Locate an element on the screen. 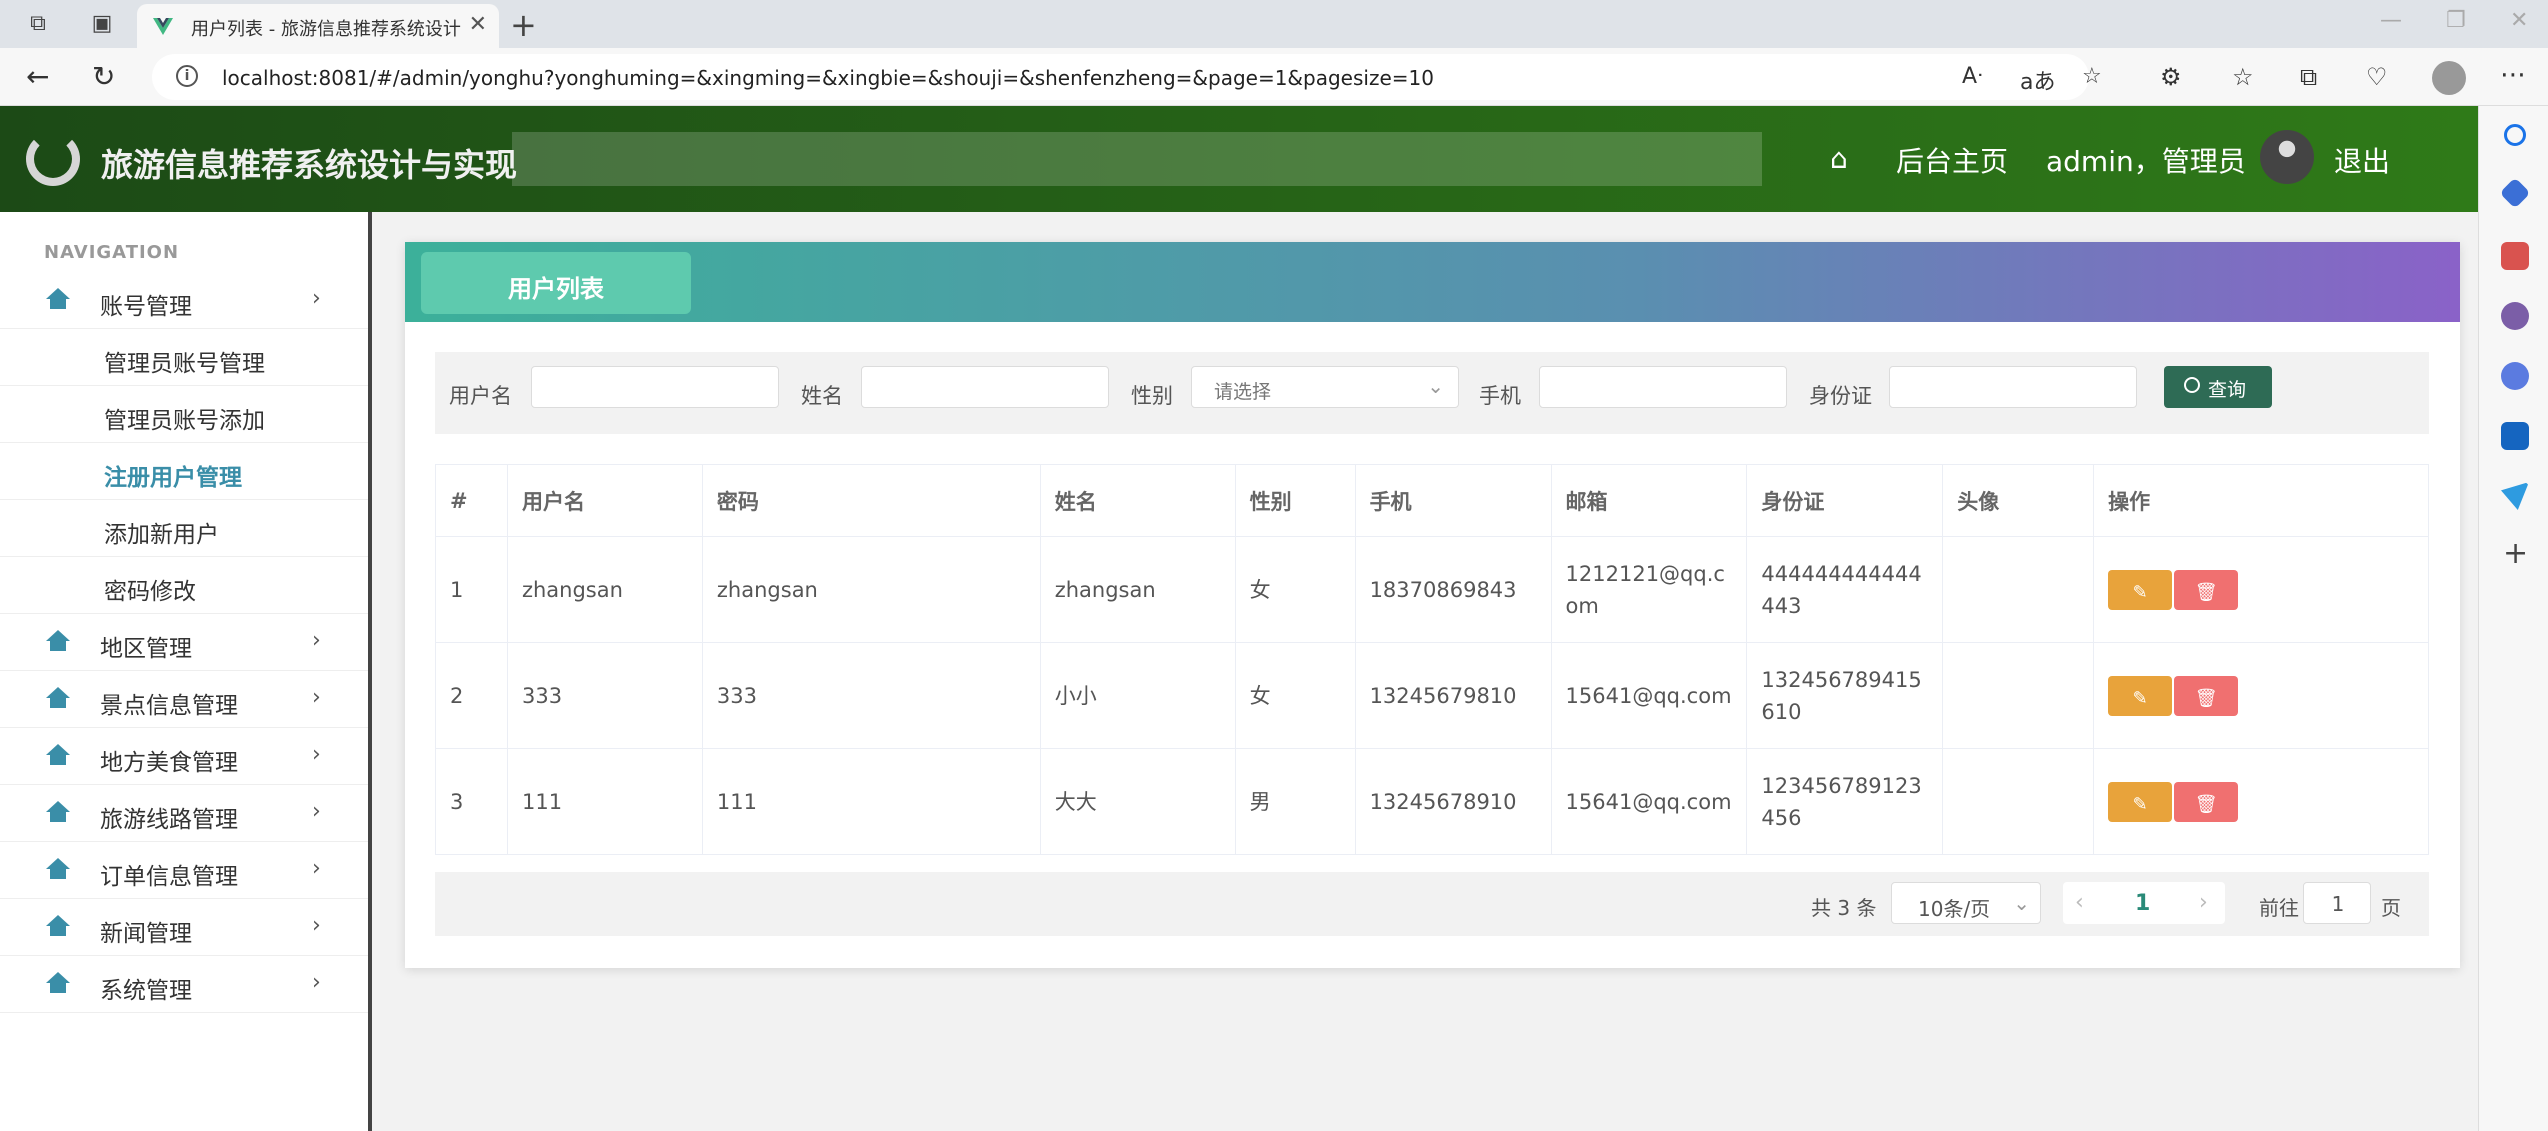  collections-icon: ⧉ is located at coordinates (2308, 77).